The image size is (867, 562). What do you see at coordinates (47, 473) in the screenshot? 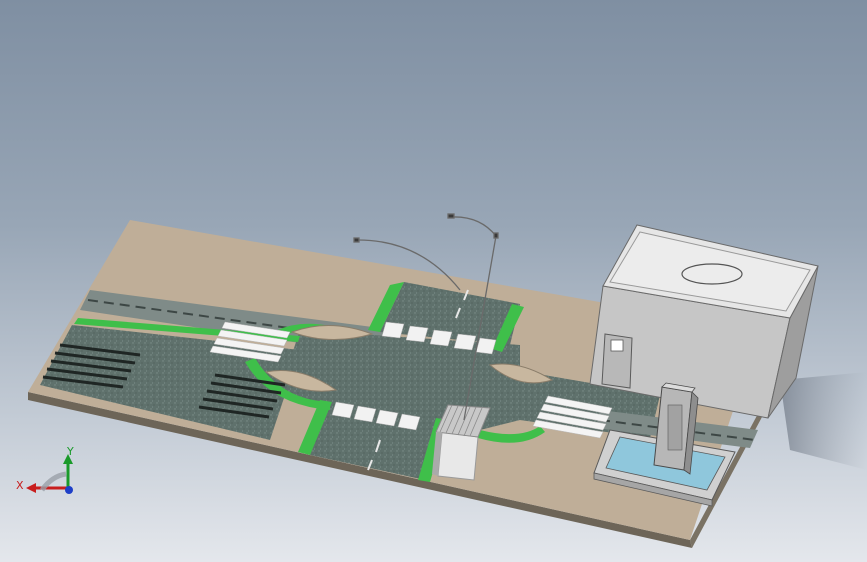
I see `reference-triad: X Y` at bounding box center [47, 473].